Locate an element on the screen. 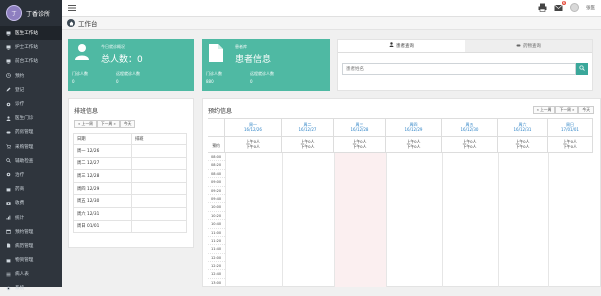  appointment-next-week-button: 下一周 » is located at coordinates (567, 110).